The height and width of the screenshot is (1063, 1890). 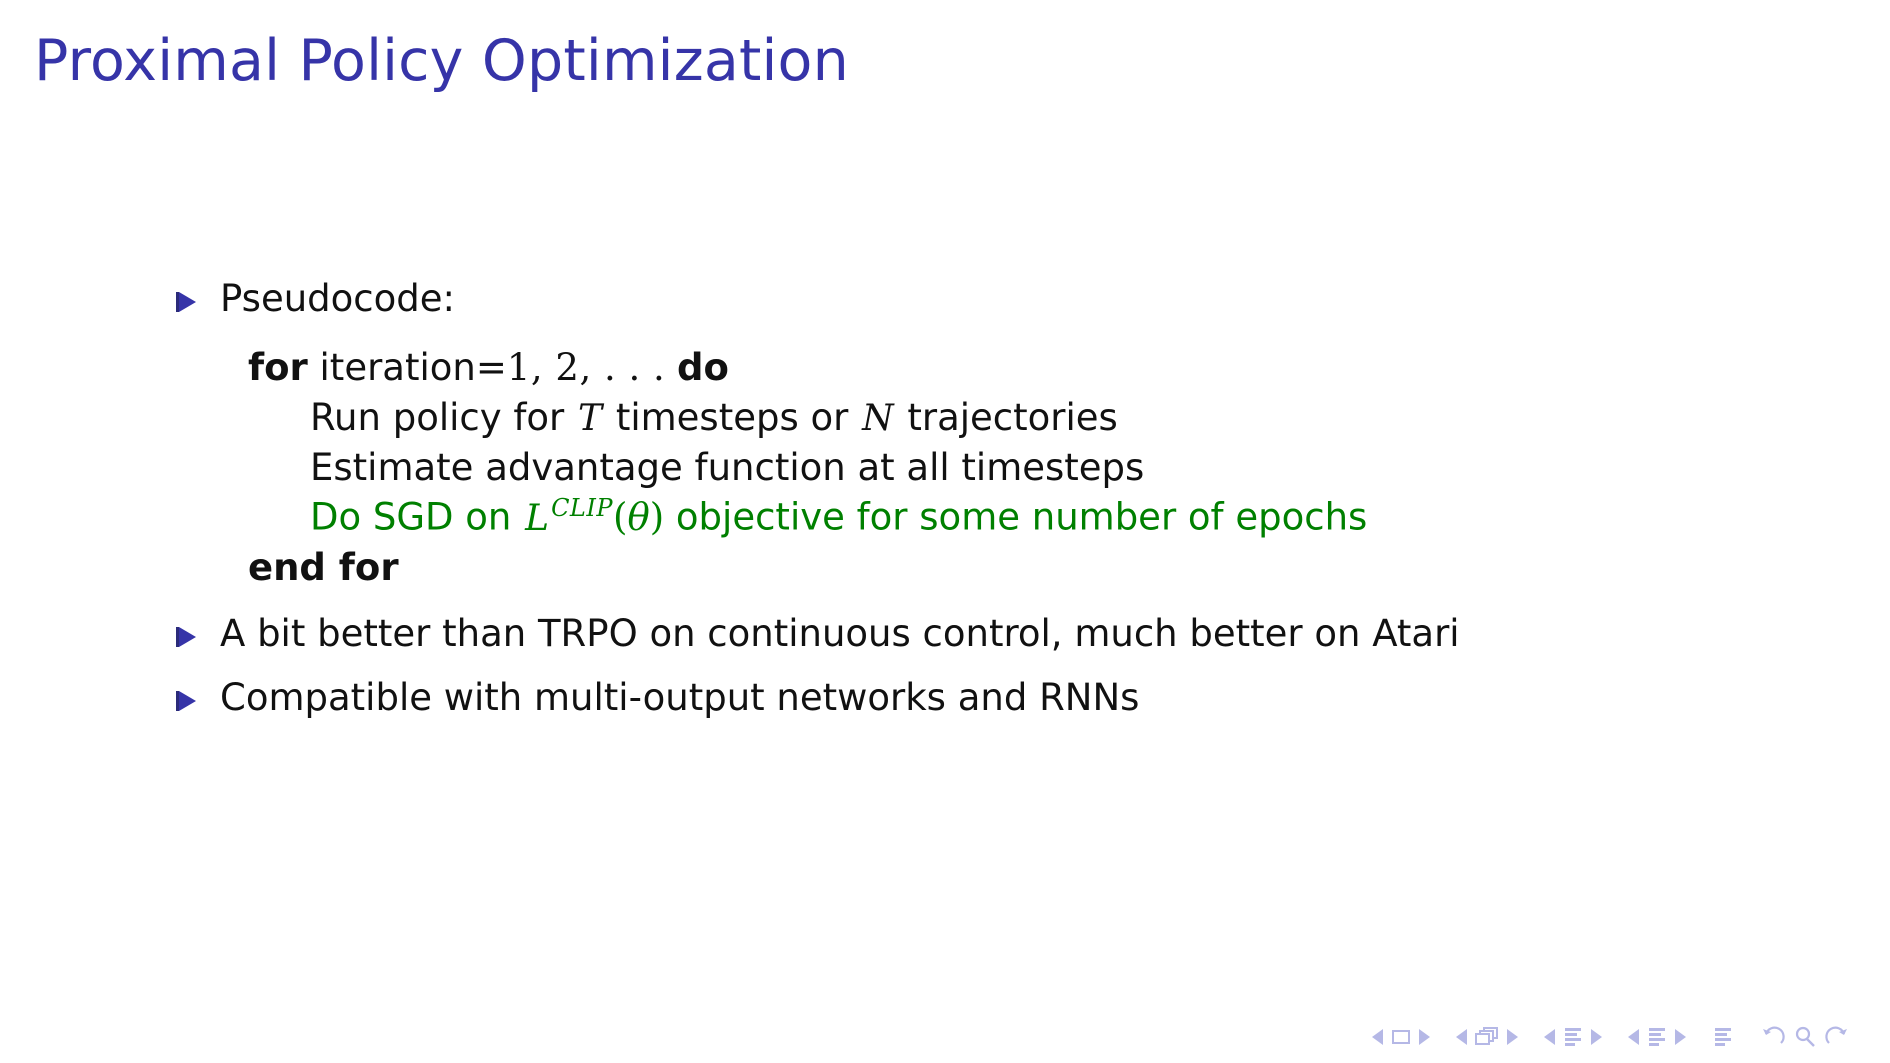 I want to click on variable-T: T, so click(x=590, y=418).